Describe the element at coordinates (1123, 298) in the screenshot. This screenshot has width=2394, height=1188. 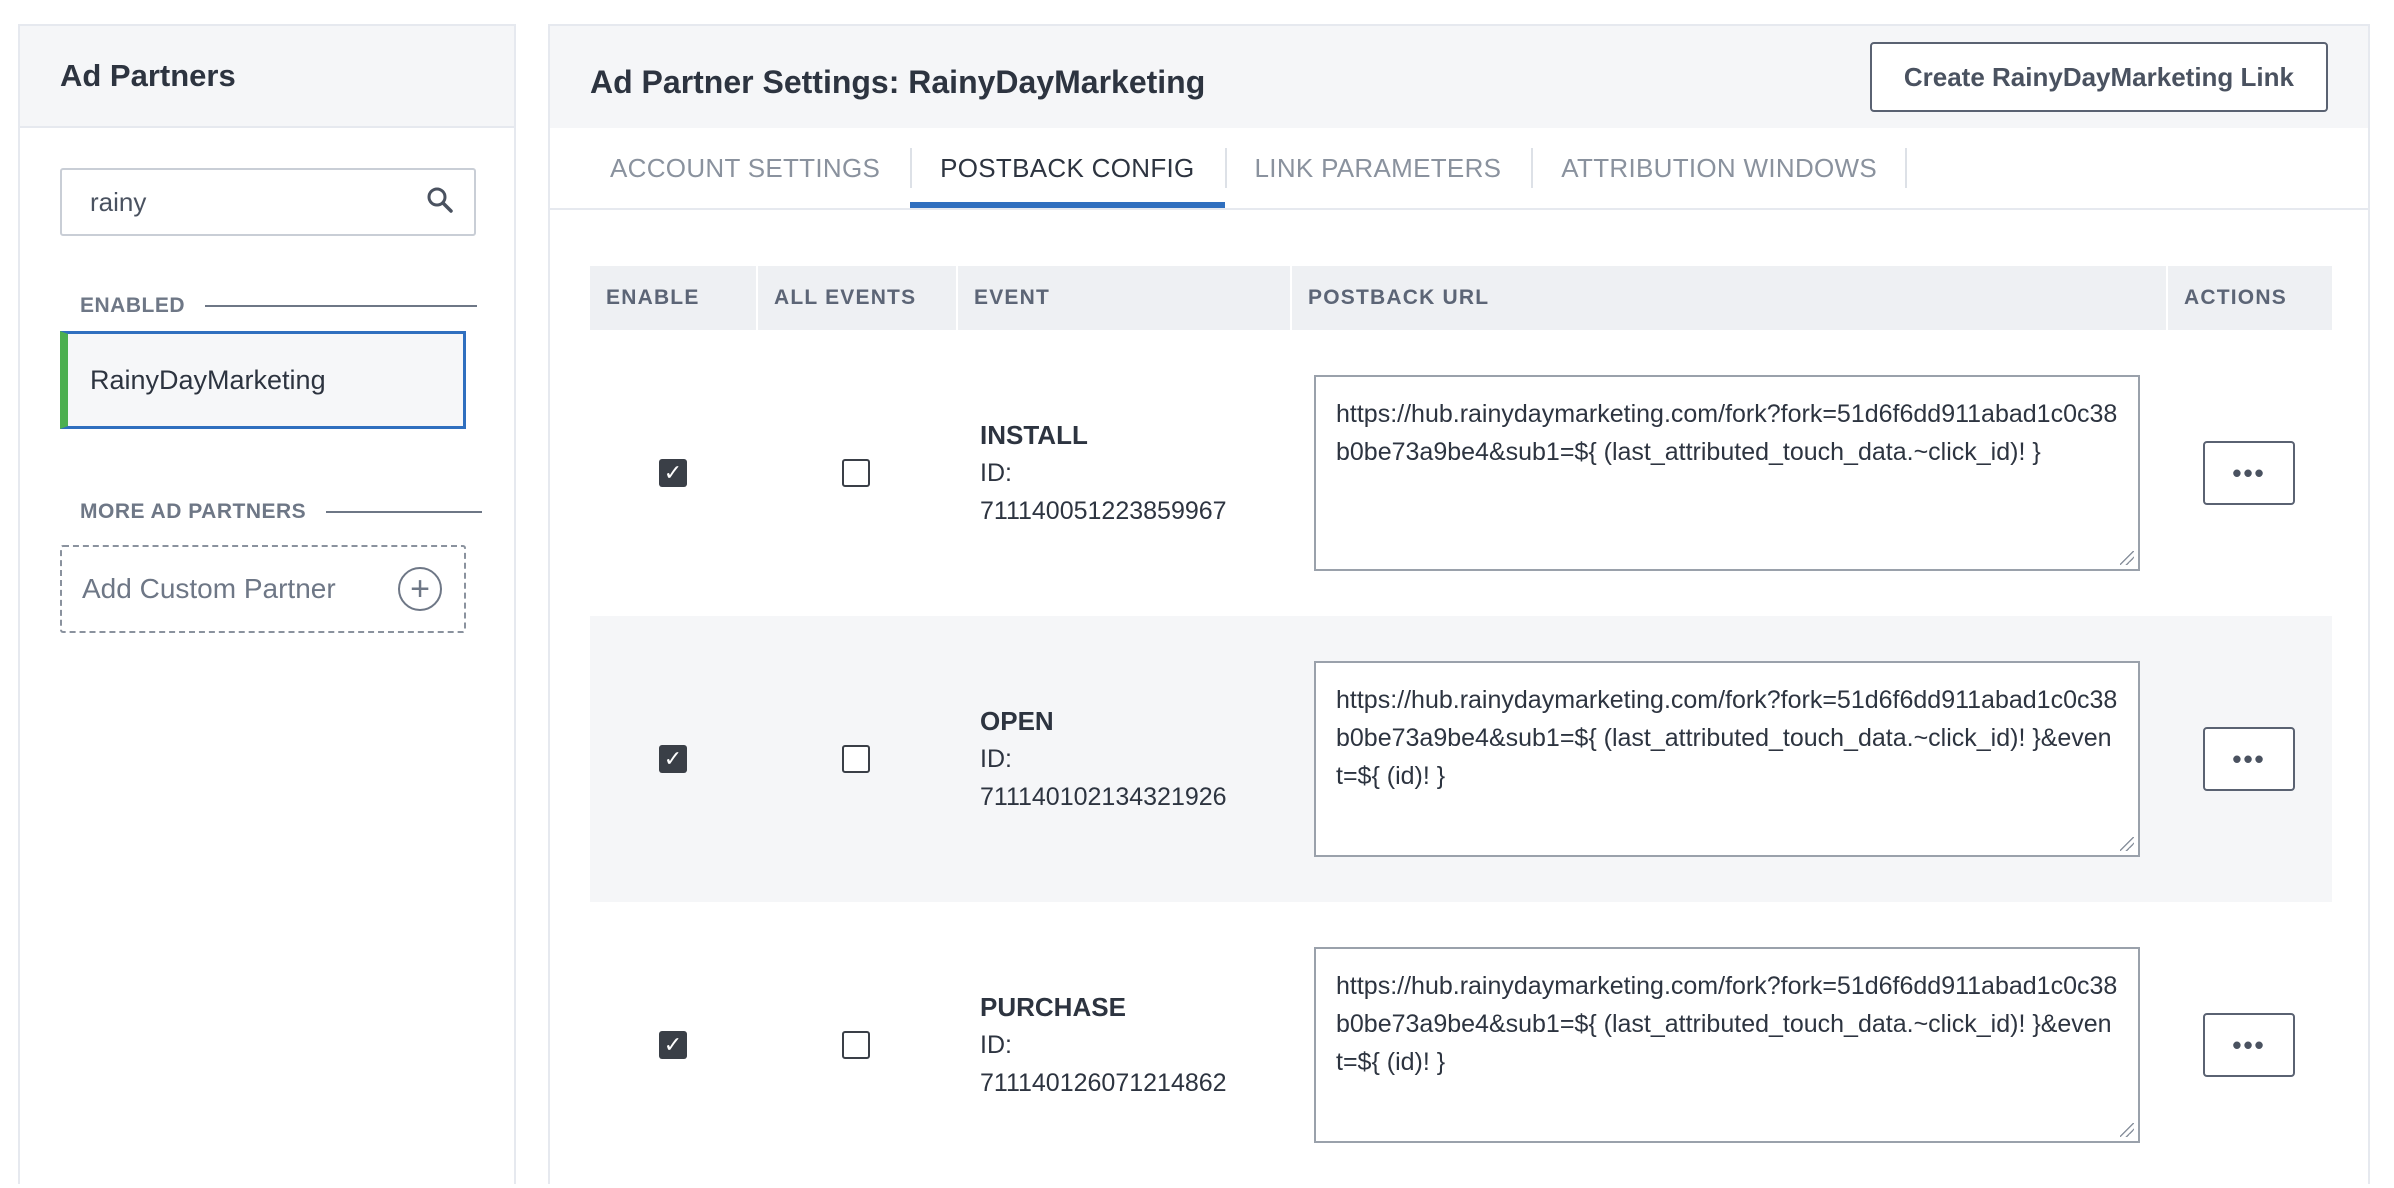
I see `column-header-event: EVENT` at that location.